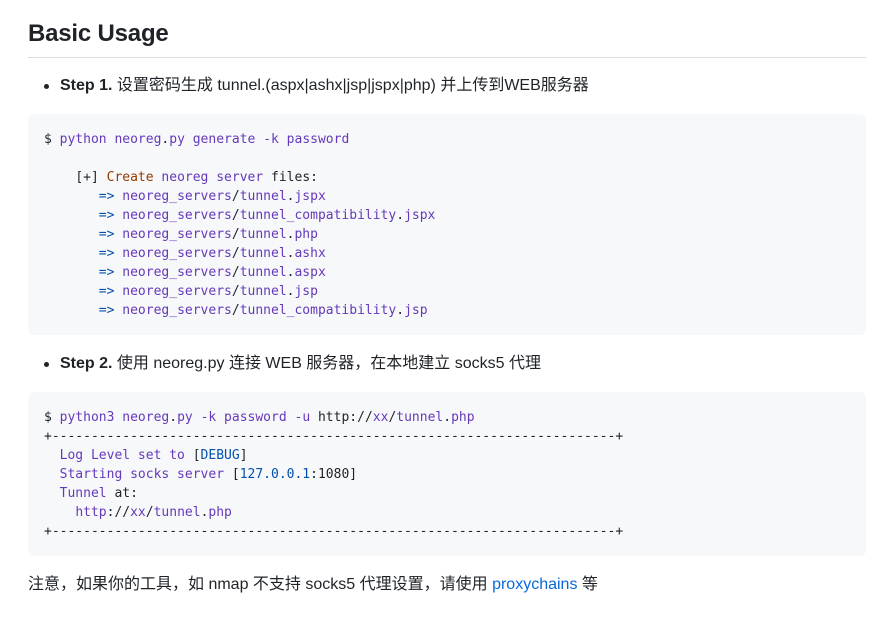  Describe the element at coordinates (212, 253) in the screenshot. I see `code-line-file: => neoreg_servers/tunnel.ashx` at that location.